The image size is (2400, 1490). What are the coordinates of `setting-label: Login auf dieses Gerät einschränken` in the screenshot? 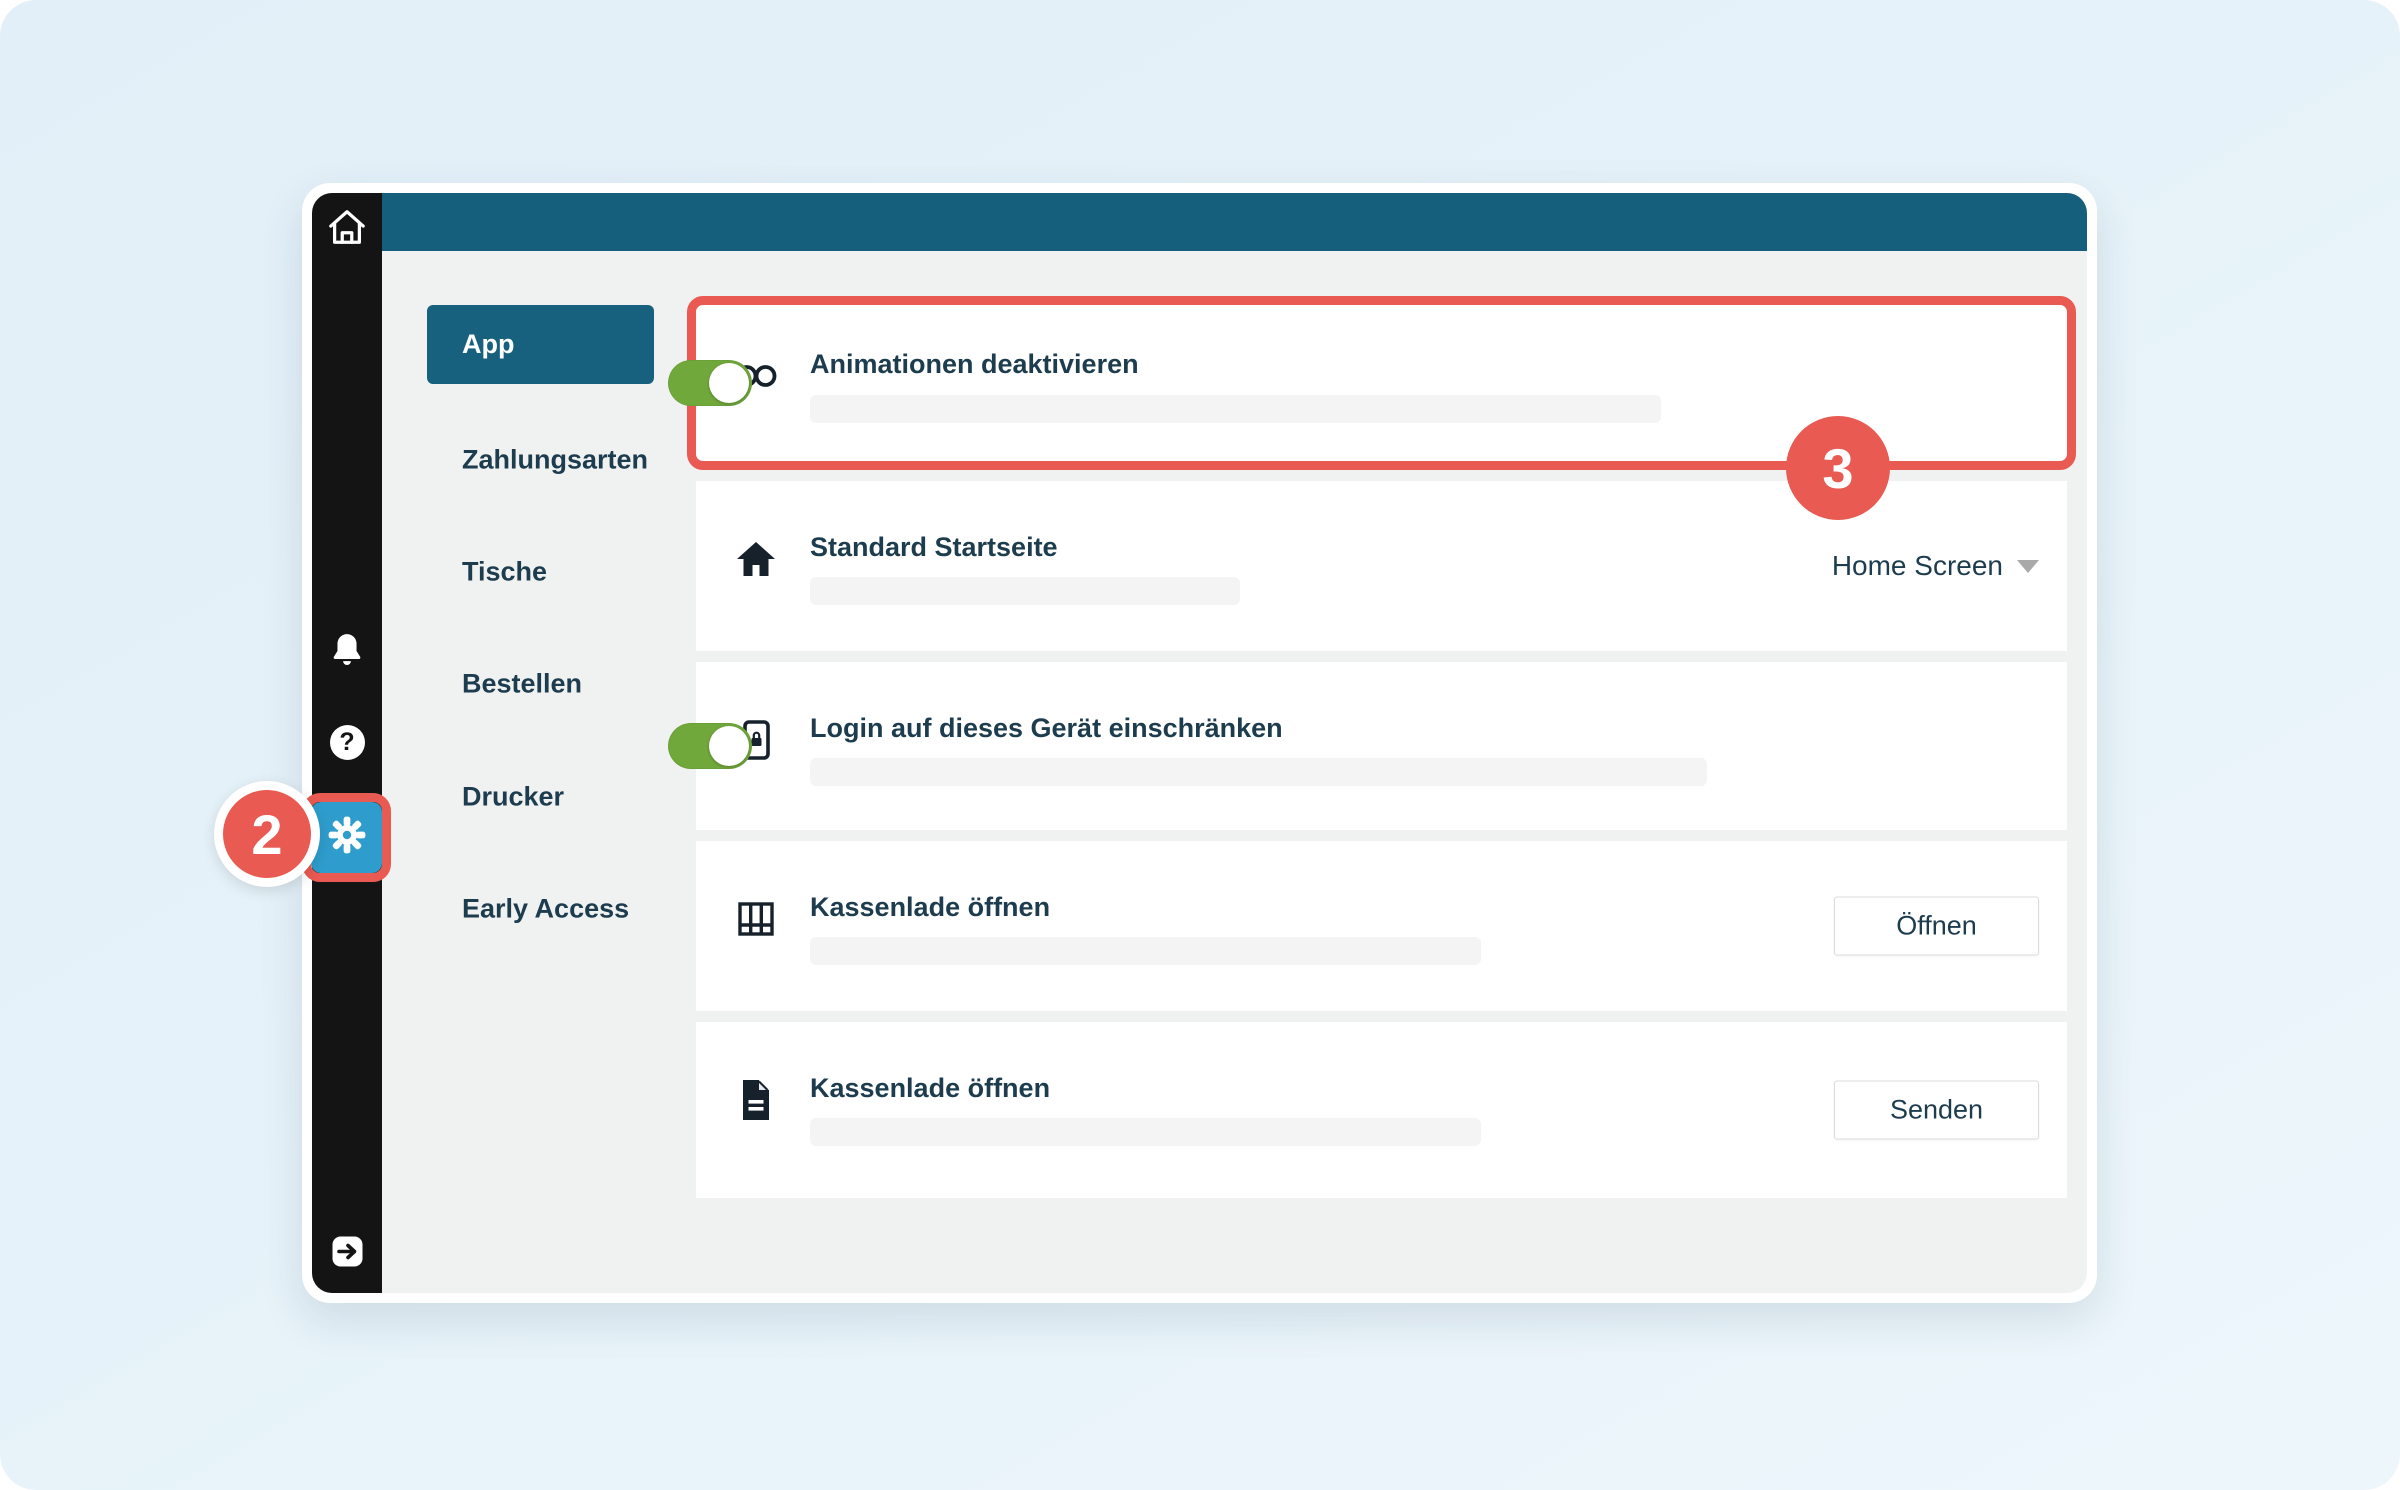 It's located at (1046, 728).